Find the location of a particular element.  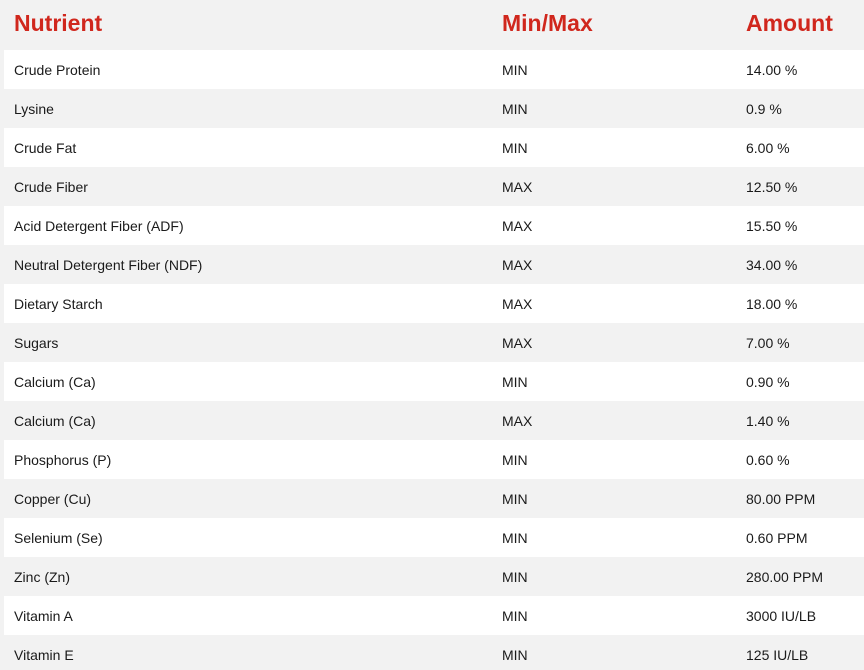

table-row: Dietary Starch MAX 18.00 % is located at coordinates (434, 303).